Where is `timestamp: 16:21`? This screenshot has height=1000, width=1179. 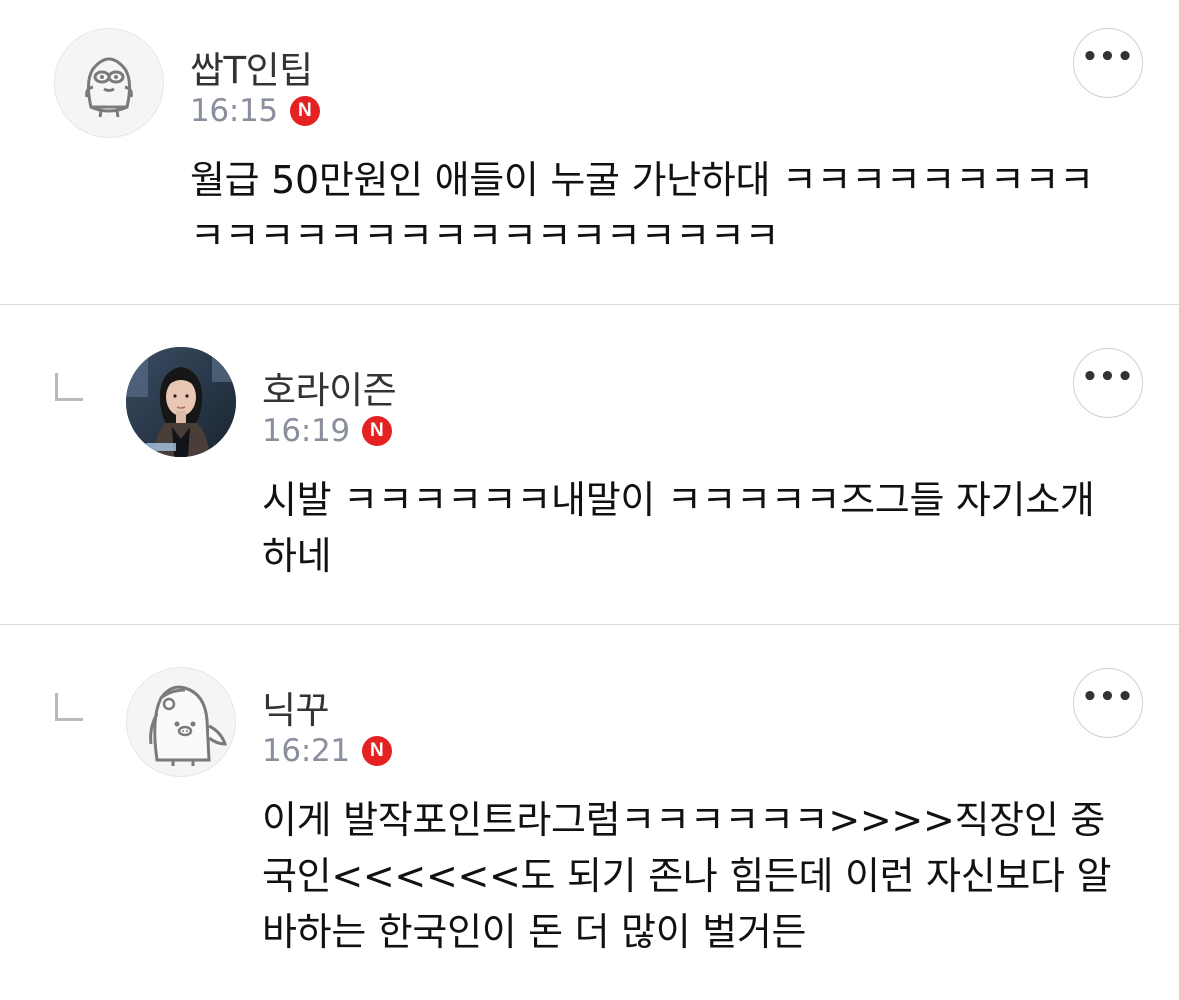 timestamp: 16:21 is located at coordinates (306, 751).